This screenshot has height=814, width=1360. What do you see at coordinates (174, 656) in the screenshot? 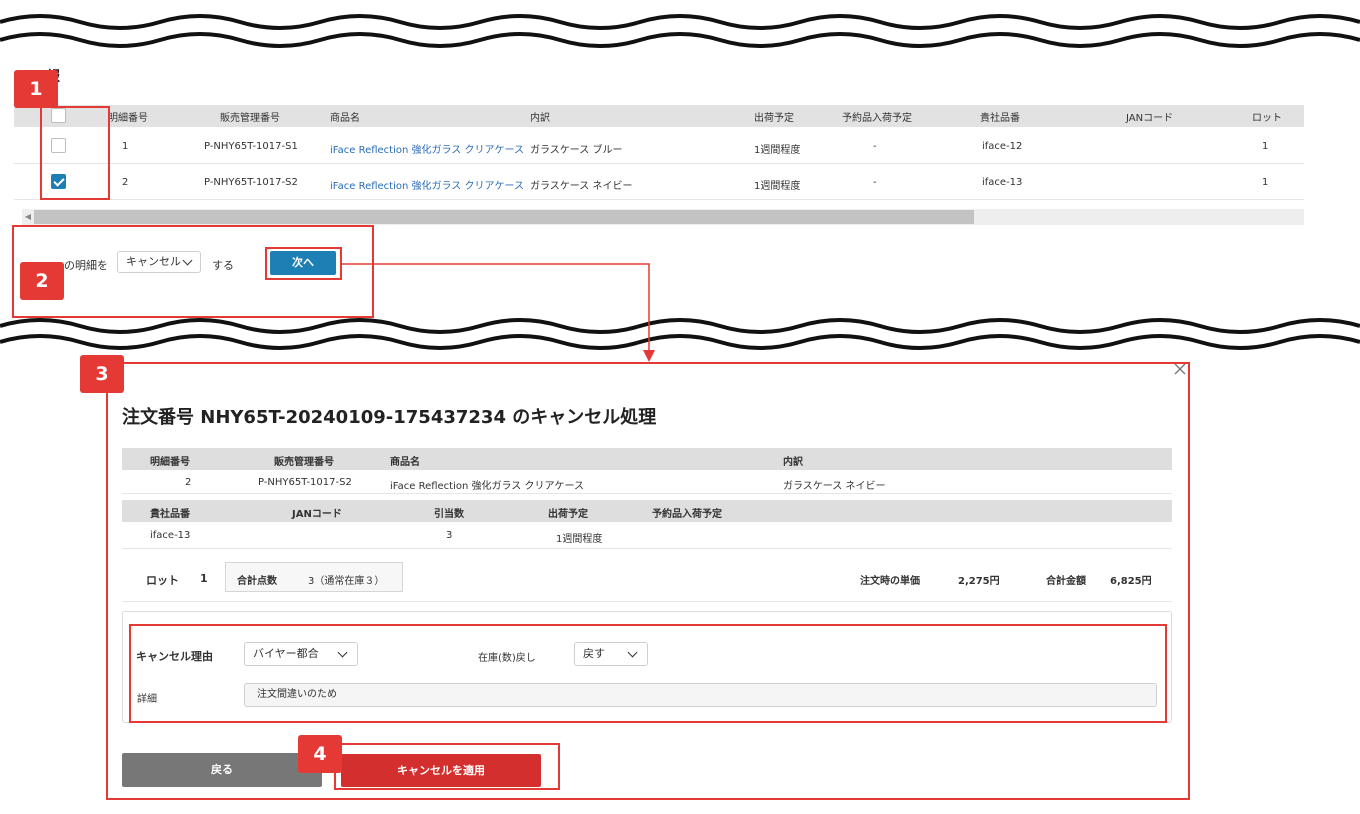
I see `reason-label: キャンセル理由` at bounding box center [174, 656].